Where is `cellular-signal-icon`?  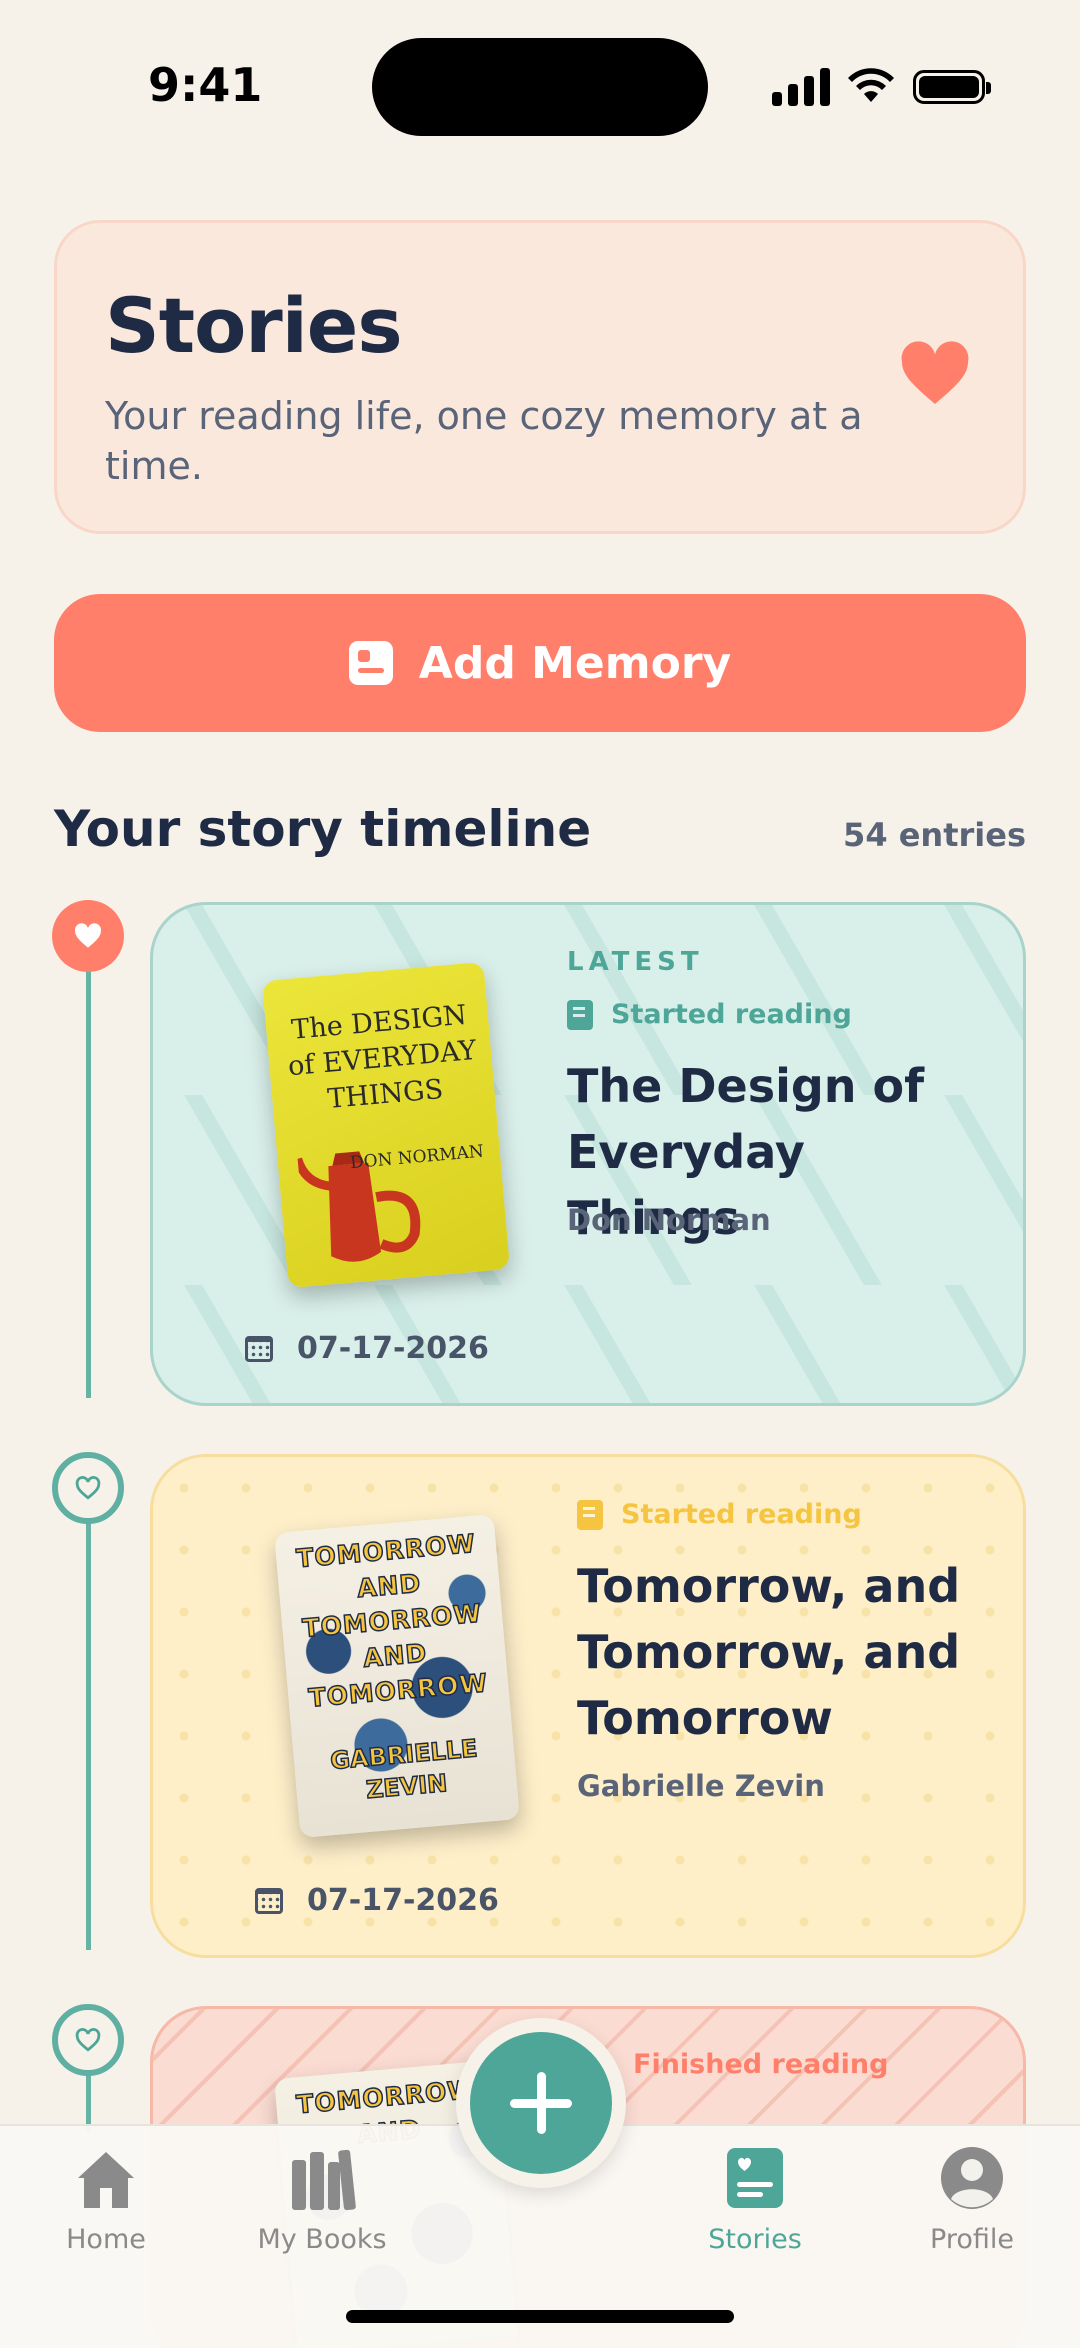
cellular-signal-icon is located at coordinates (801, 86).